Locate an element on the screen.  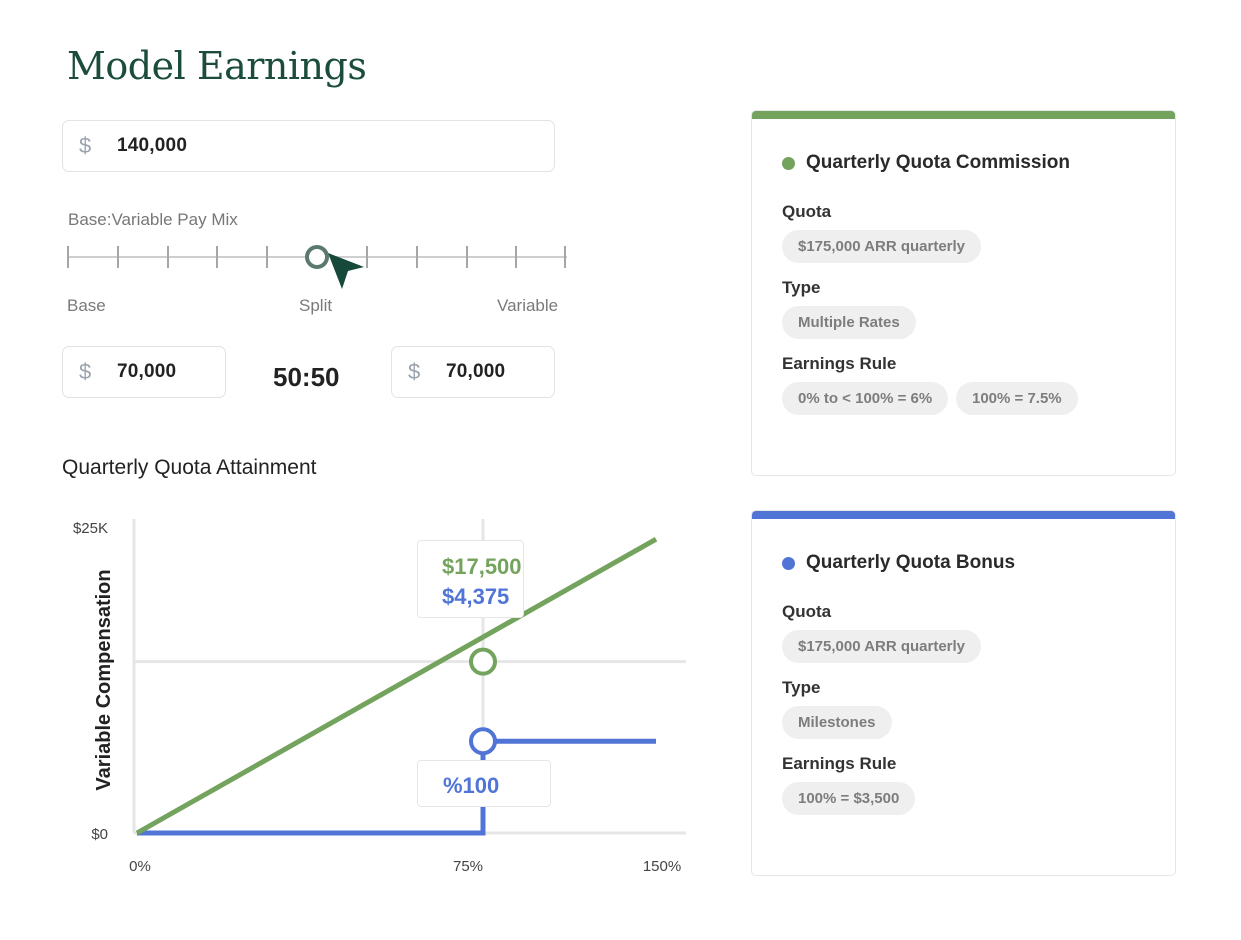
type-pill: Milestones is located at coordinates (837, 722).